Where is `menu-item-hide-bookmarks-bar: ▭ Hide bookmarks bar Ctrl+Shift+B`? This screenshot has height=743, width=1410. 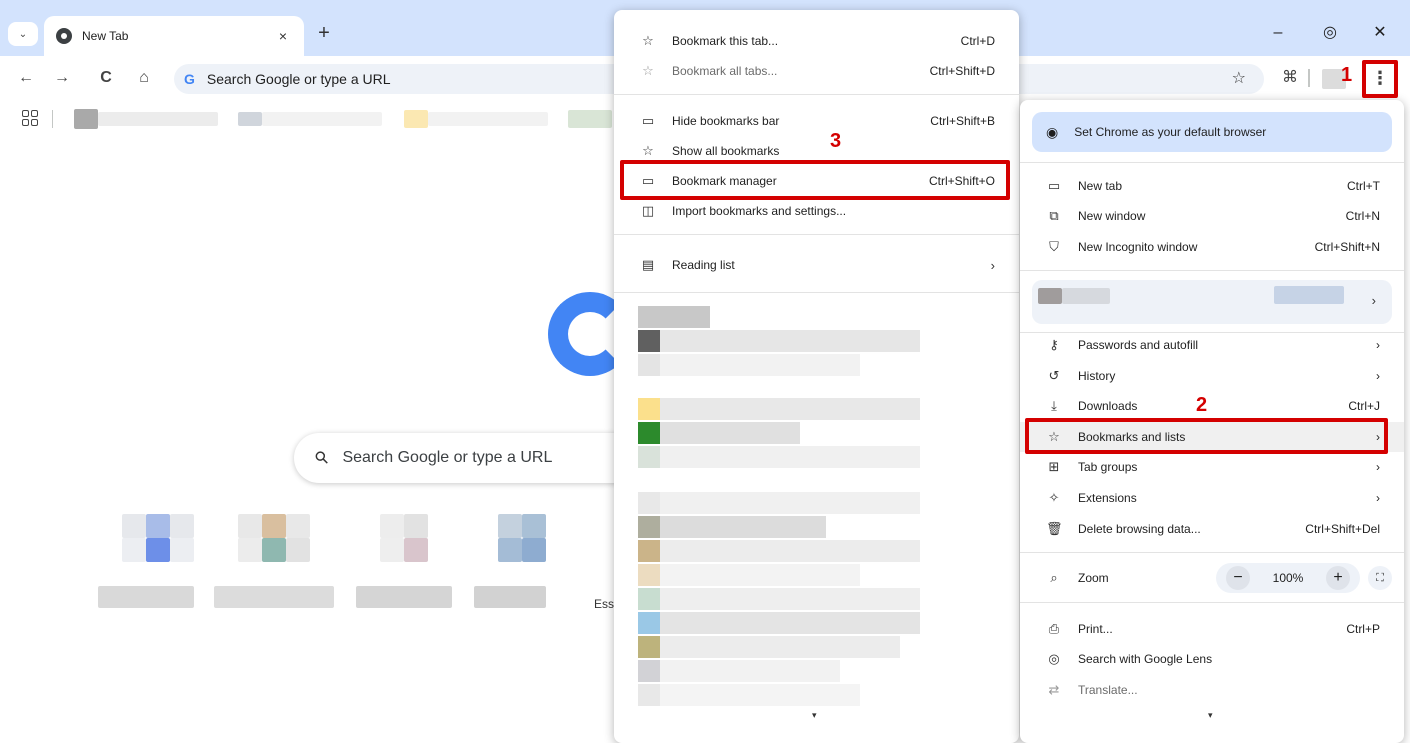
menu-item-hide-bookmarks-bar: ▭ Hide bookmarks bar Ctrl+Shift+B is located at coordinates (816, 121).